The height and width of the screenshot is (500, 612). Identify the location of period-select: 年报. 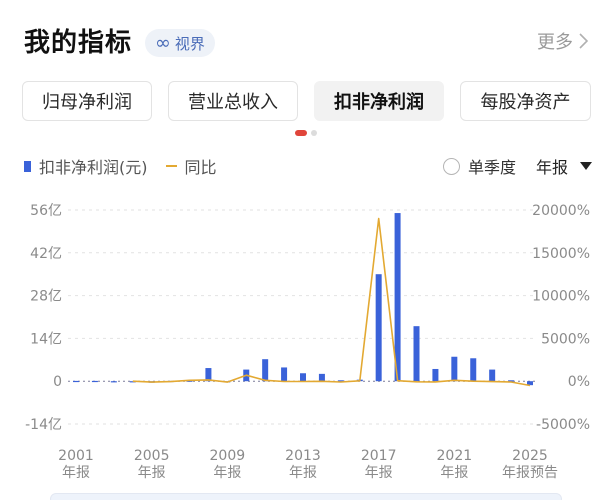
(552, 166).